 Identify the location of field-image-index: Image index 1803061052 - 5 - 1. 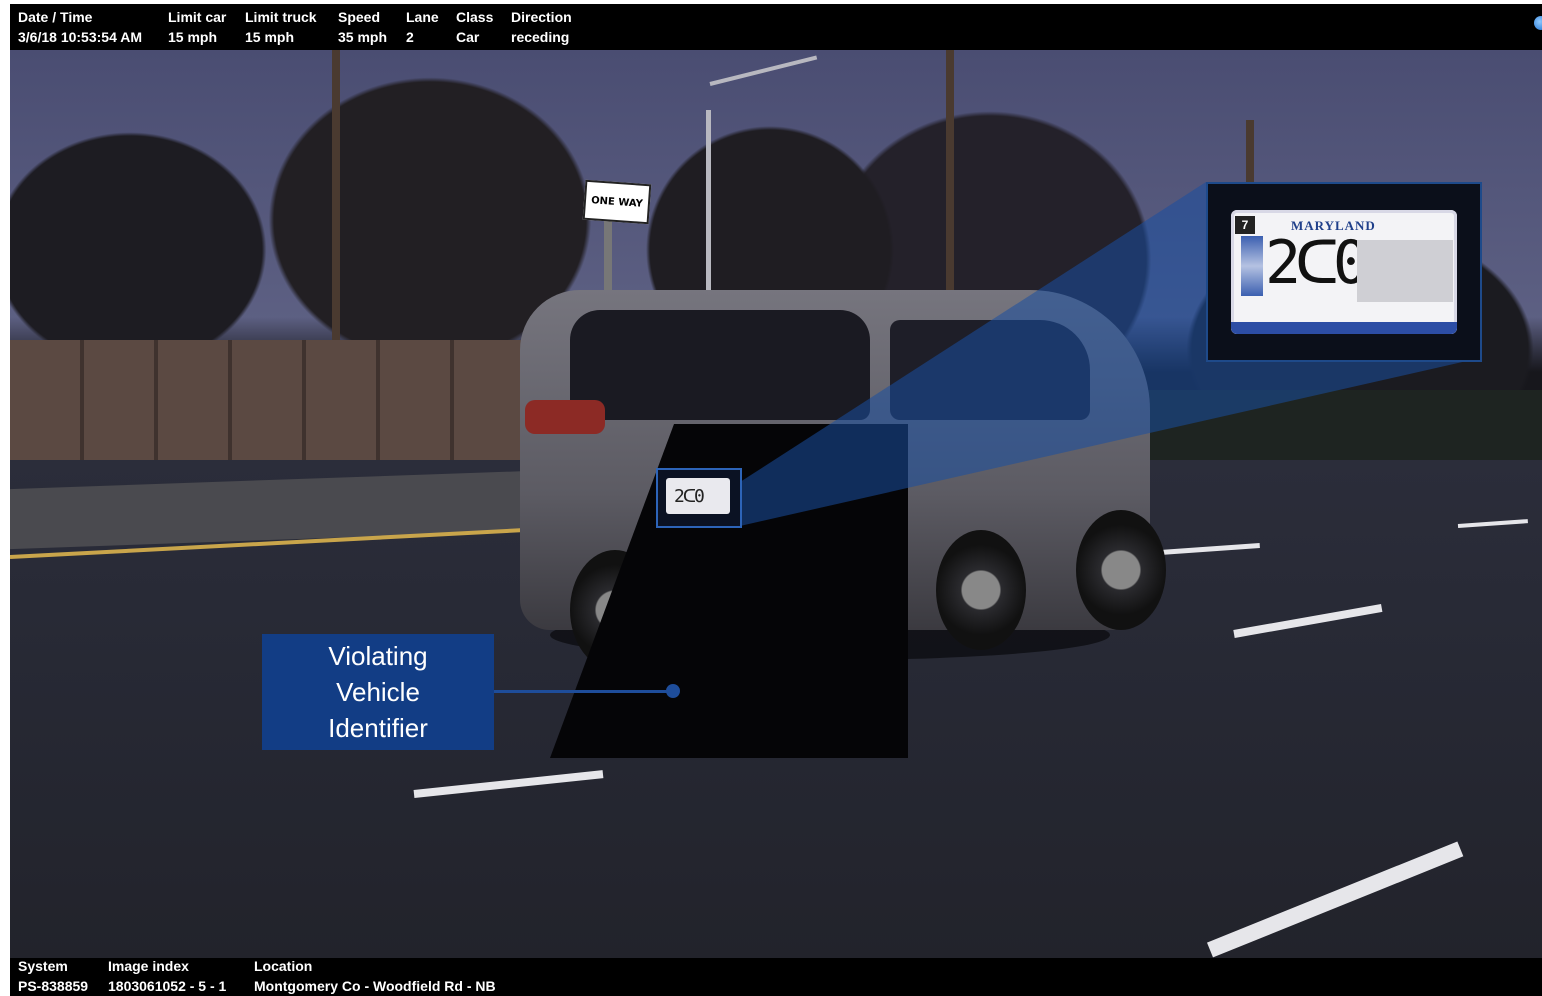
(167, 976).